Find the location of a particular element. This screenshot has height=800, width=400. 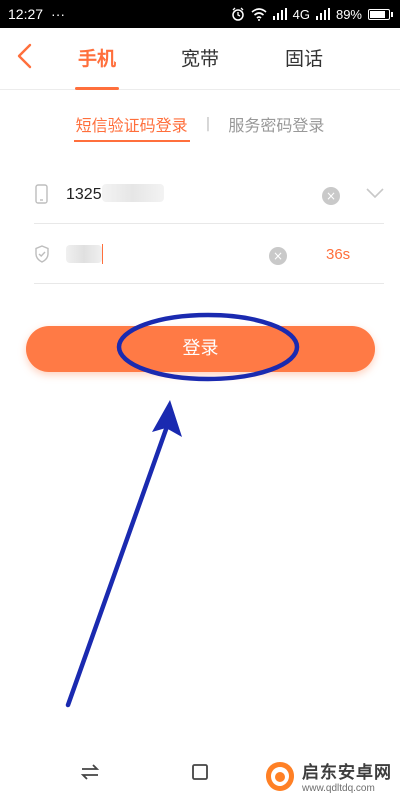

phone-value: 1325 is located at coordinates (84, 194).